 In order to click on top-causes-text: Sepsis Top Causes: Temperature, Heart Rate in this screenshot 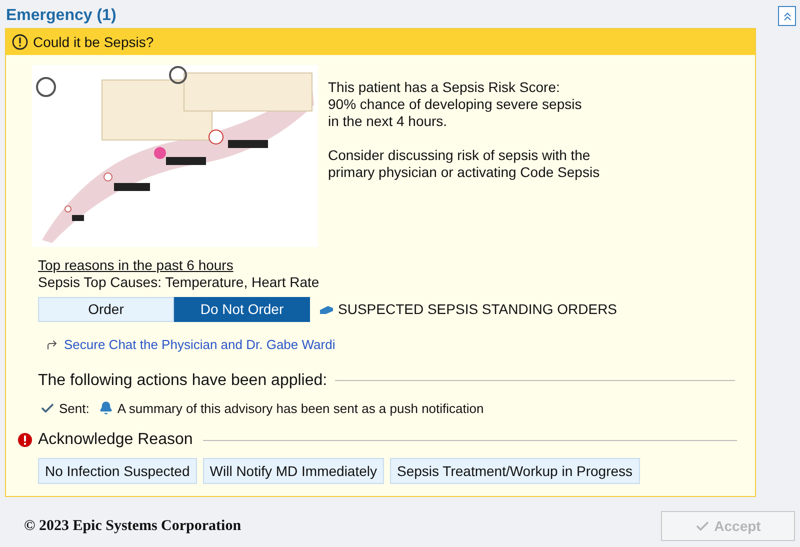, I will do `click(179, 282)`.